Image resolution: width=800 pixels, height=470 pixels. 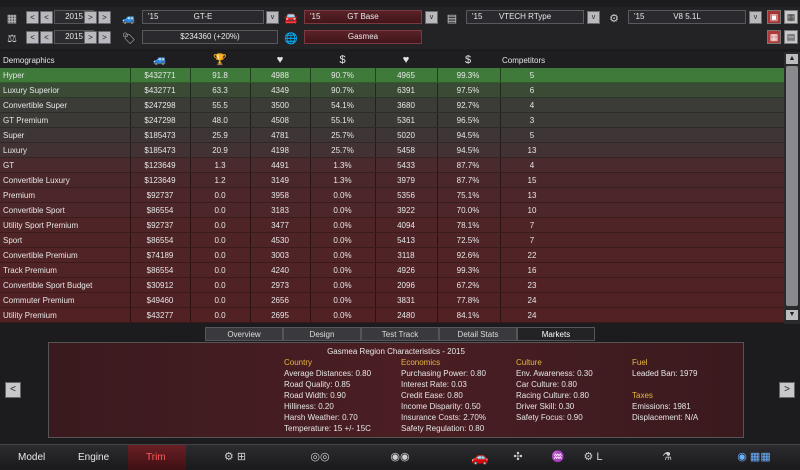 I want to click on cell-afford2: 67.2%, so click(x=468, y=285).